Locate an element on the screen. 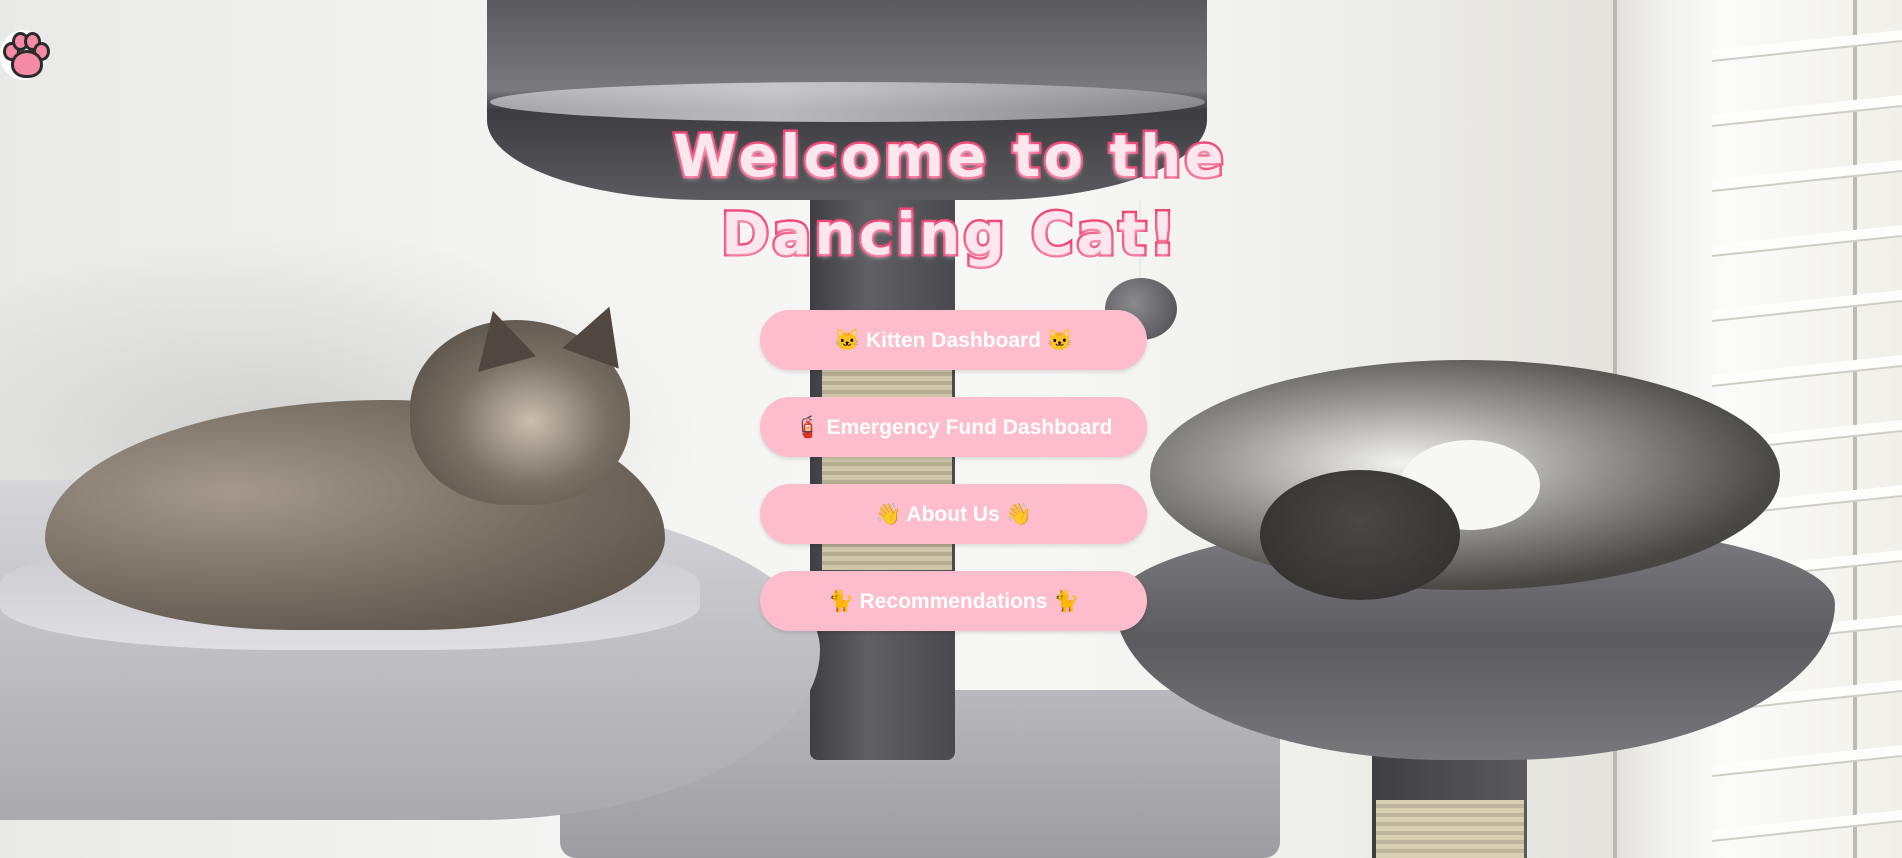  scratching-rope is located at coordinates (1450, 829).